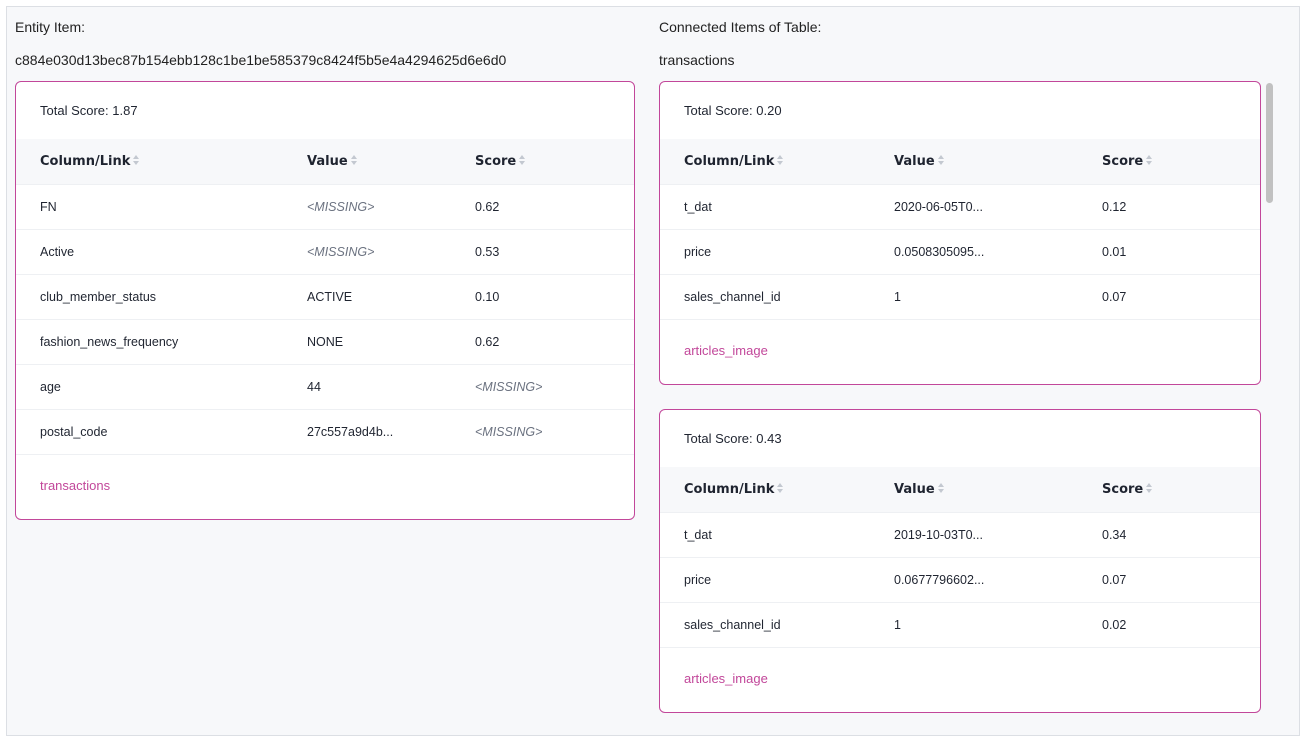  Describe the element at coordinates (740, 27) in the screenshot. I see `connected-label: Connected Items of Table:` at that location.